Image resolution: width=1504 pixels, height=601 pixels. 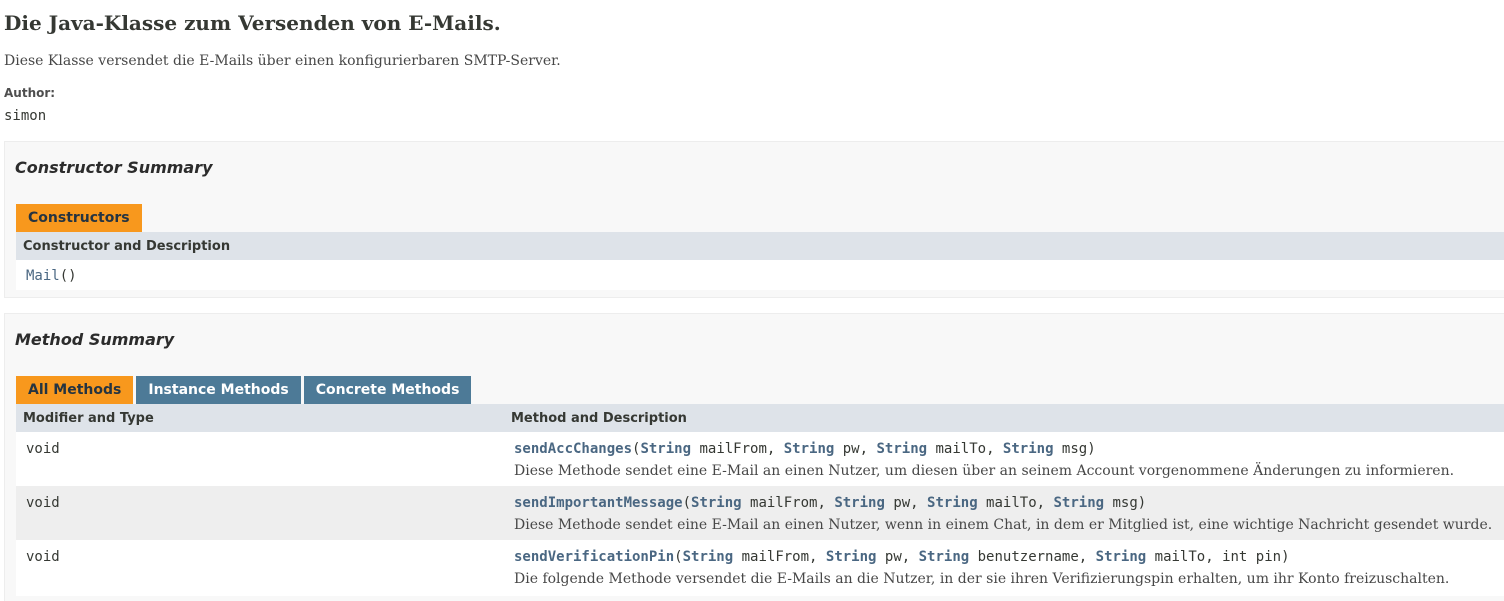 What do you see at coordinates (573, 449) in the screenshot?
I see `method-link-sendaccchanges: sendAccChanges` at bounding box center [573, 449].